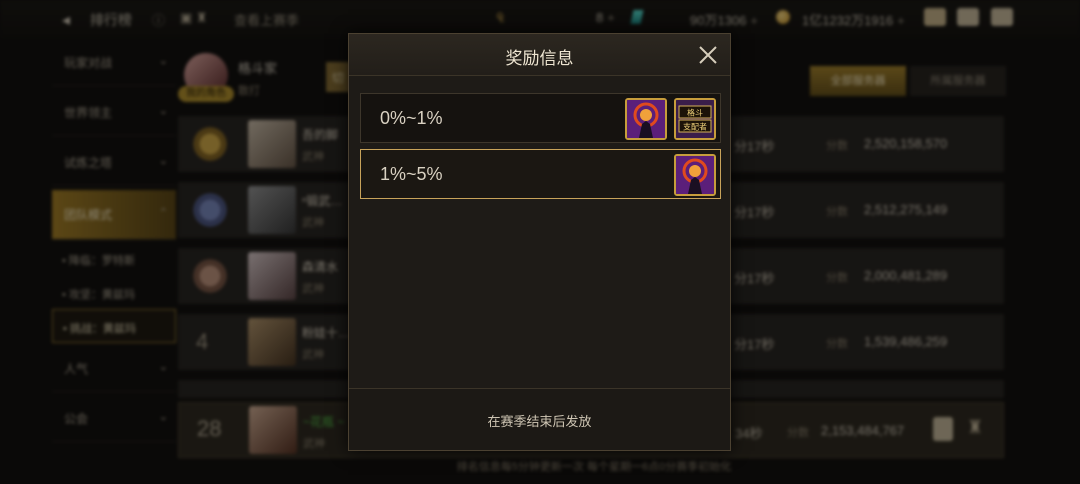 Image resolution: width=1080 pixels, height=484 pixels. I want to click on dialog-title: 奖励信息, so click(539, 58).